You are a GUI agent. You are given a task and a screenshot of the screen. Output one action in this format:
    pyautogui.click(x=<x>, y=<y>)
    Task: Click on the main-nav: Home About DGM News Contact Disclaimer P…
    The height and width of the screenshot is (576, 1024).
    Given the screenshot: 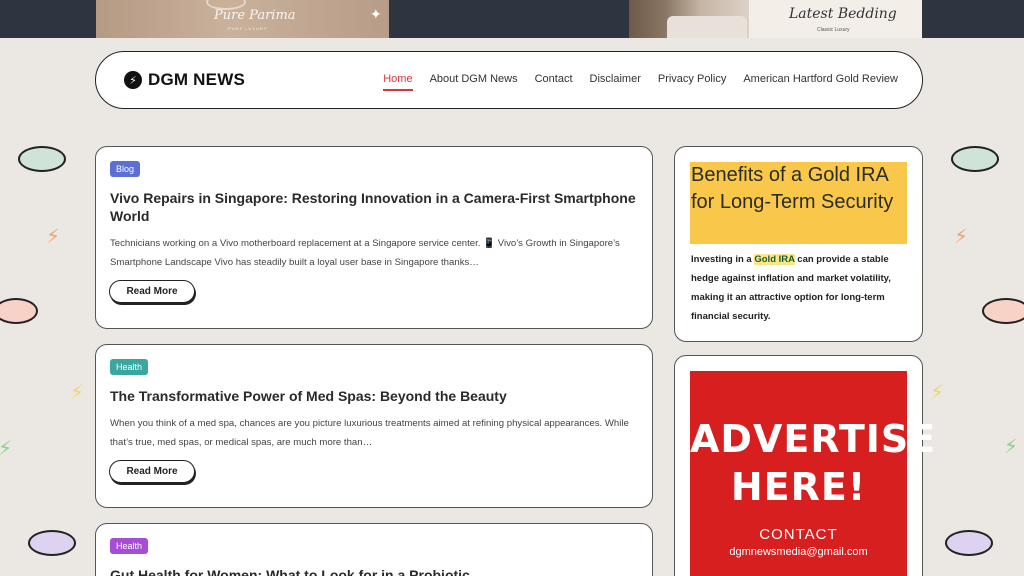 What is the action you would take?
    pyautogui.click(x=640, y=82)
    